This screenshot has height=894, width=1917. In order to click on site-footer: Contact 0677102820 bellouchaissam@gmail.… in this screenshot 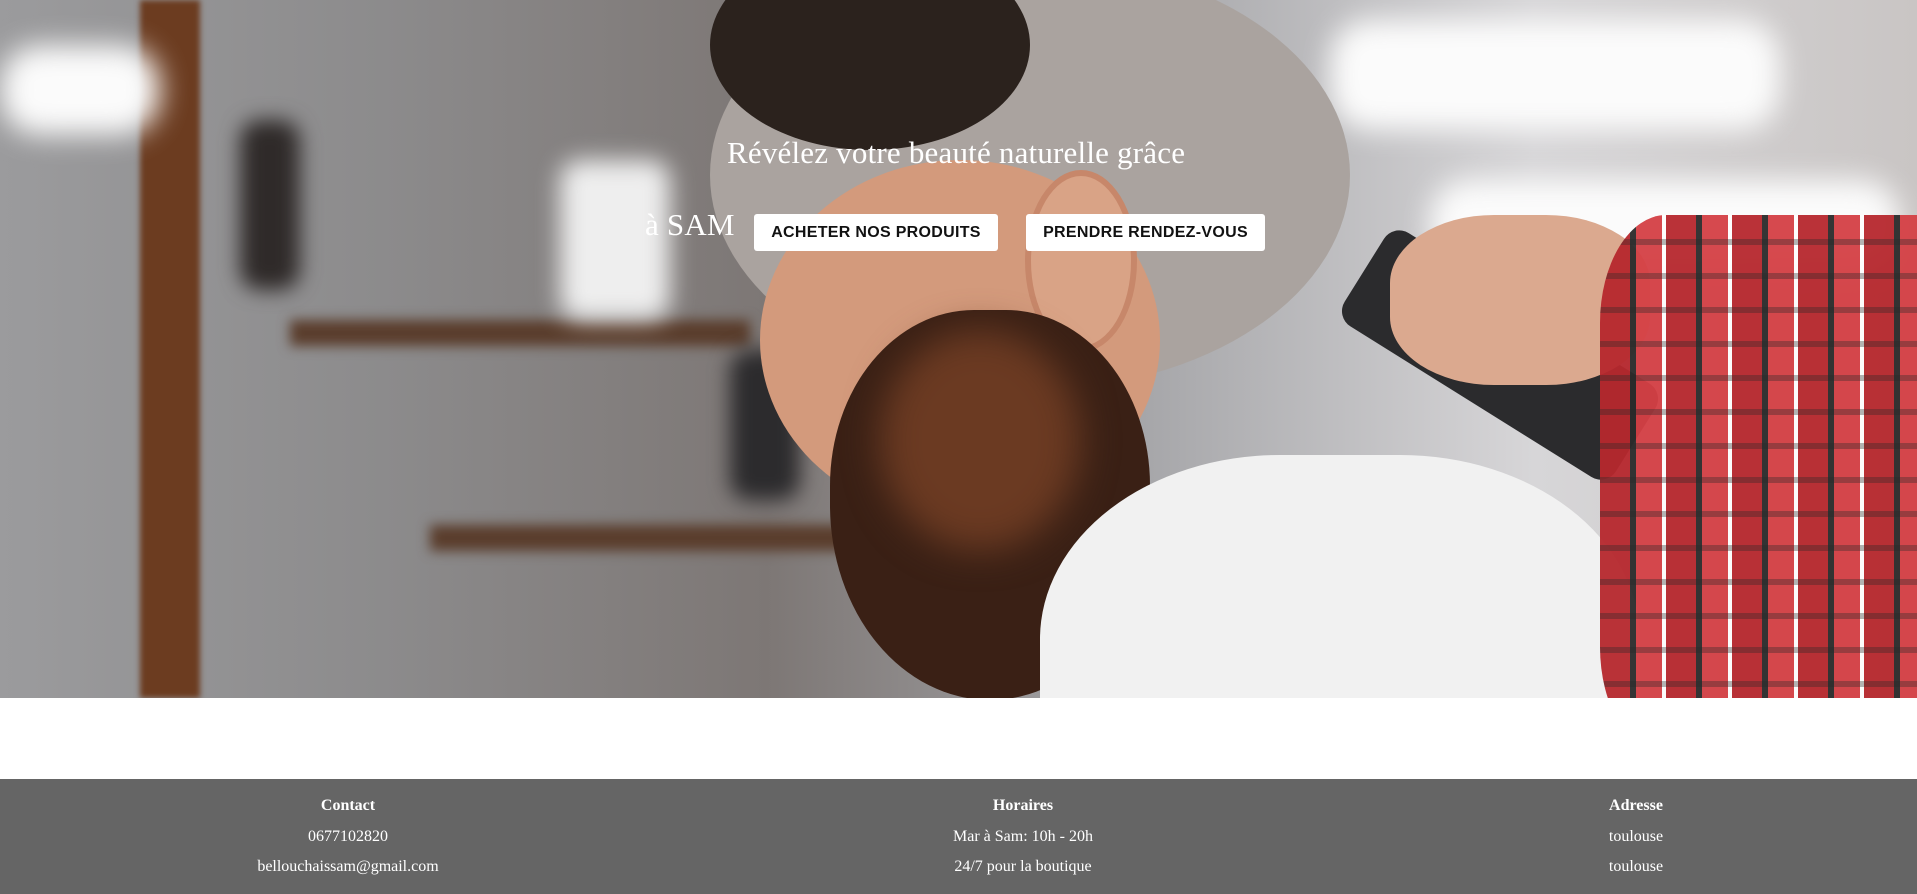, I will do `click(958, 836)`.